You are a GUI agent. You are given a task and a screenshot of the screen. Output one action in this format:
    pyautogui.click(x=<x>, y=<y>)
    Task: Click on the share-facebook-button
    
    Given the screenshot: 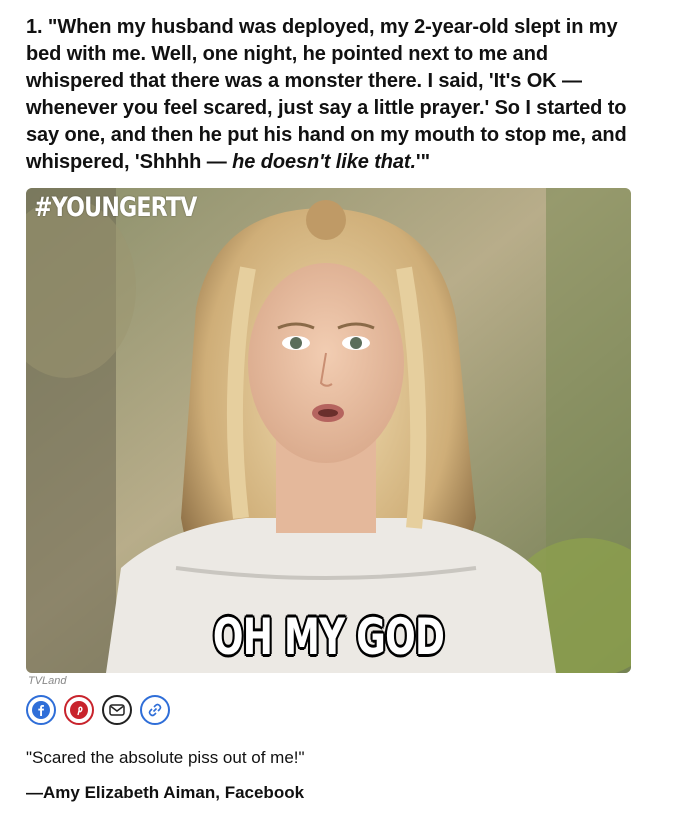 What is the action you would take?
    pyautogui.click(x=41, y=710)
    